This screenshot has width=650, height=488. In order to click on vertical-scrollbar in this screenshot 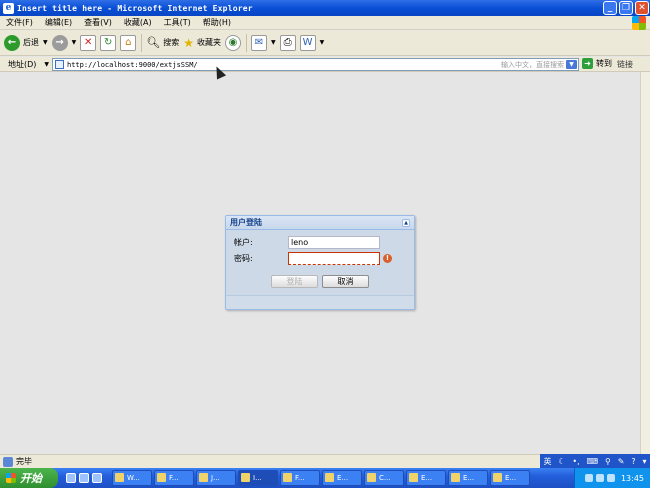, I will do `click(645, 263)`.